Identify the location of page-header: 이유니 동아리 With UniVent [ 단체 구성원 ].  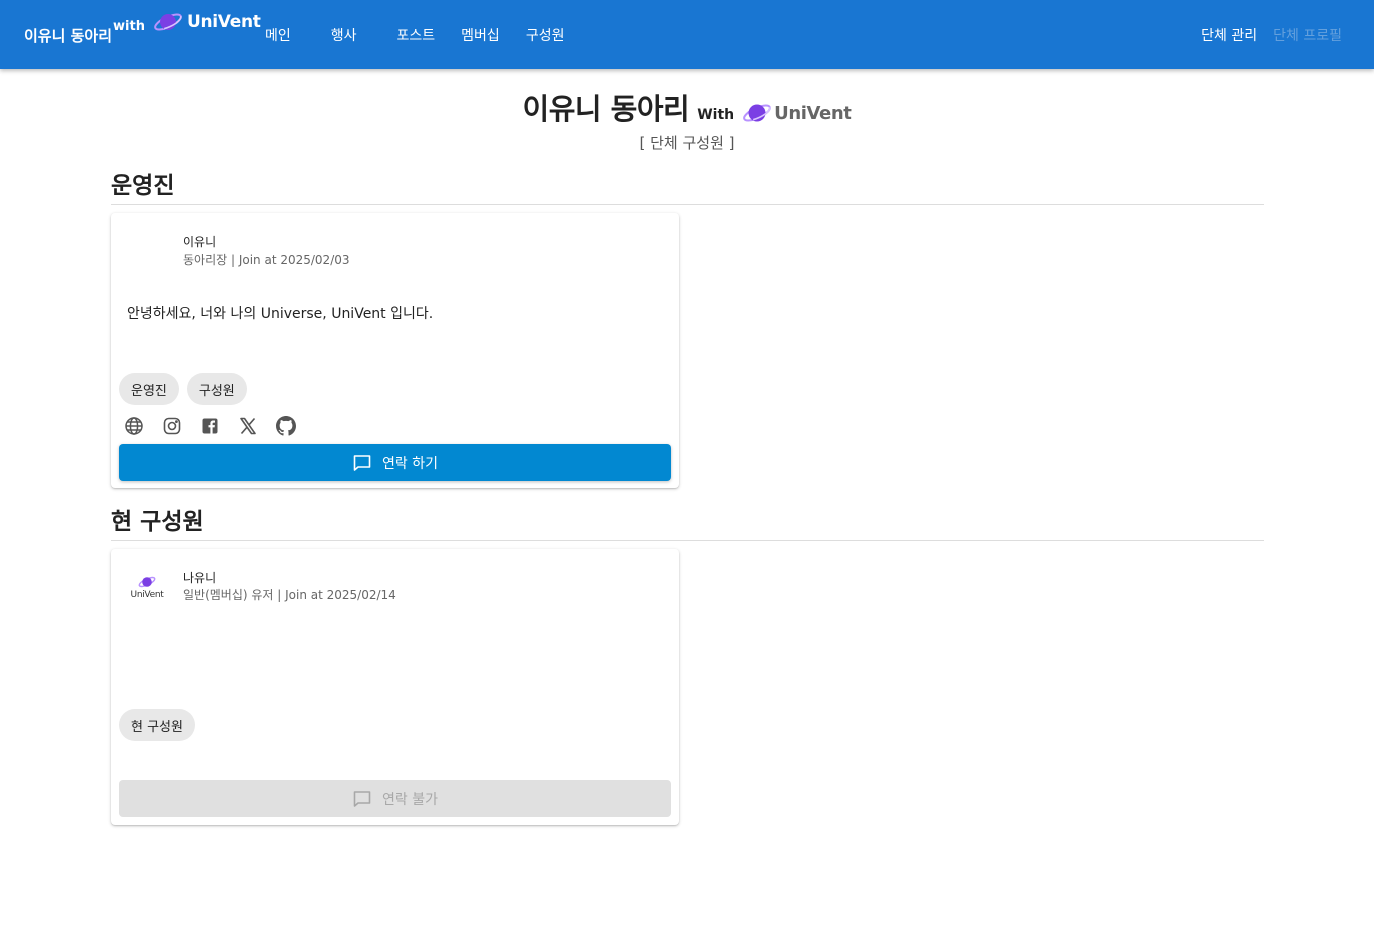
(687, 119).